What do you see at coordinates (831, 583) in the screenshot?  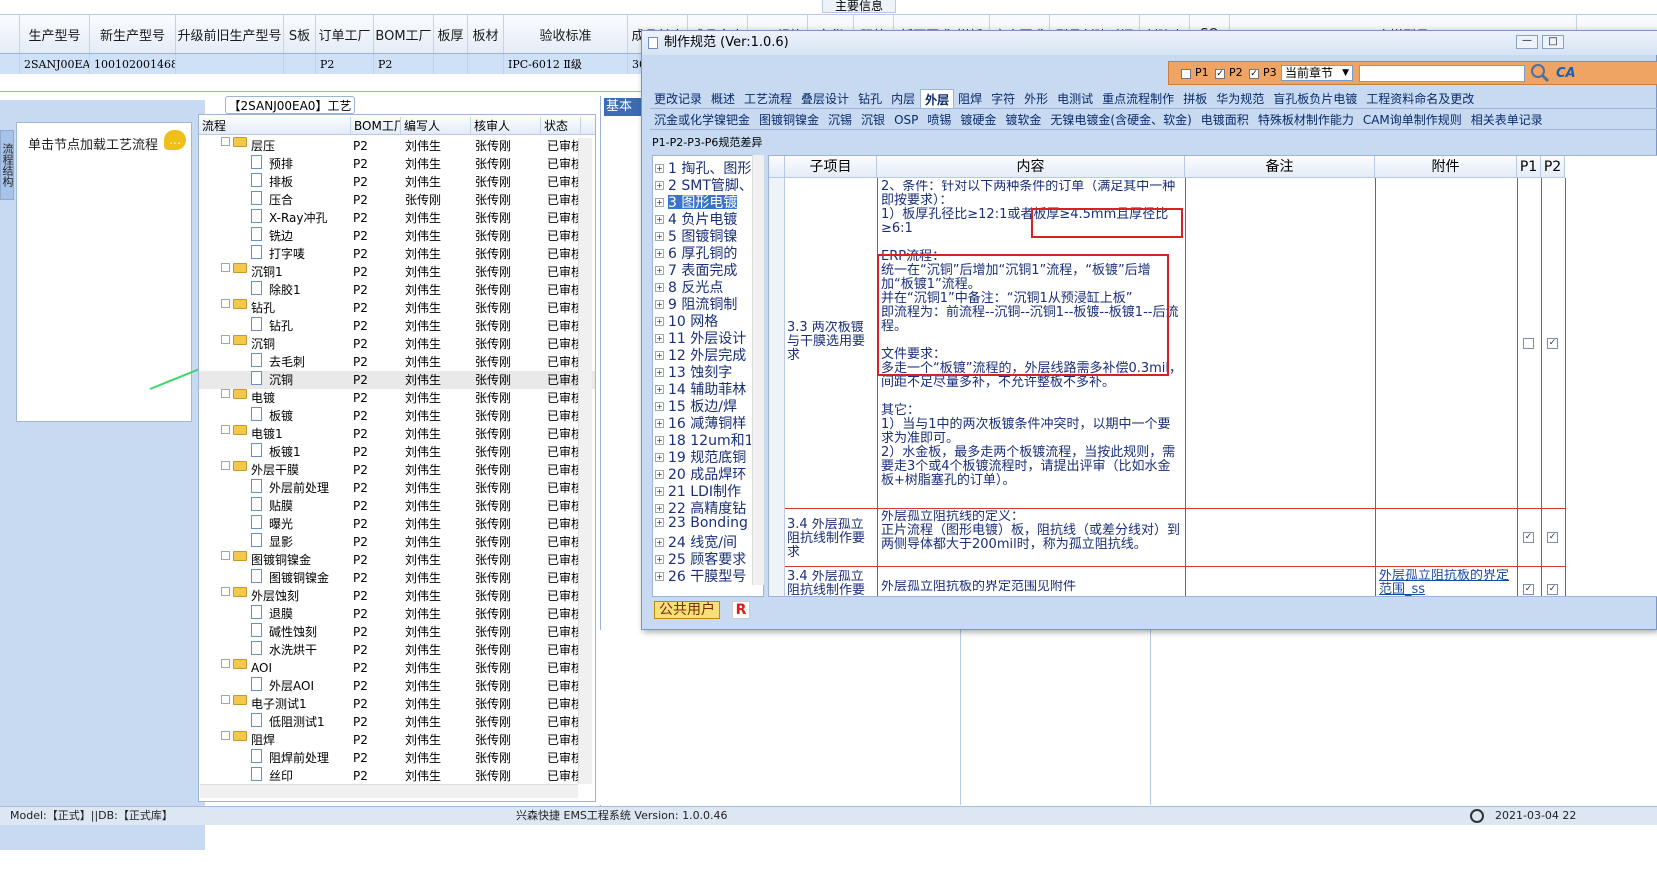 I see `row3-subitem: 3.4 外层孤立阻抗线制作要求` at bounding box center [831, 583].